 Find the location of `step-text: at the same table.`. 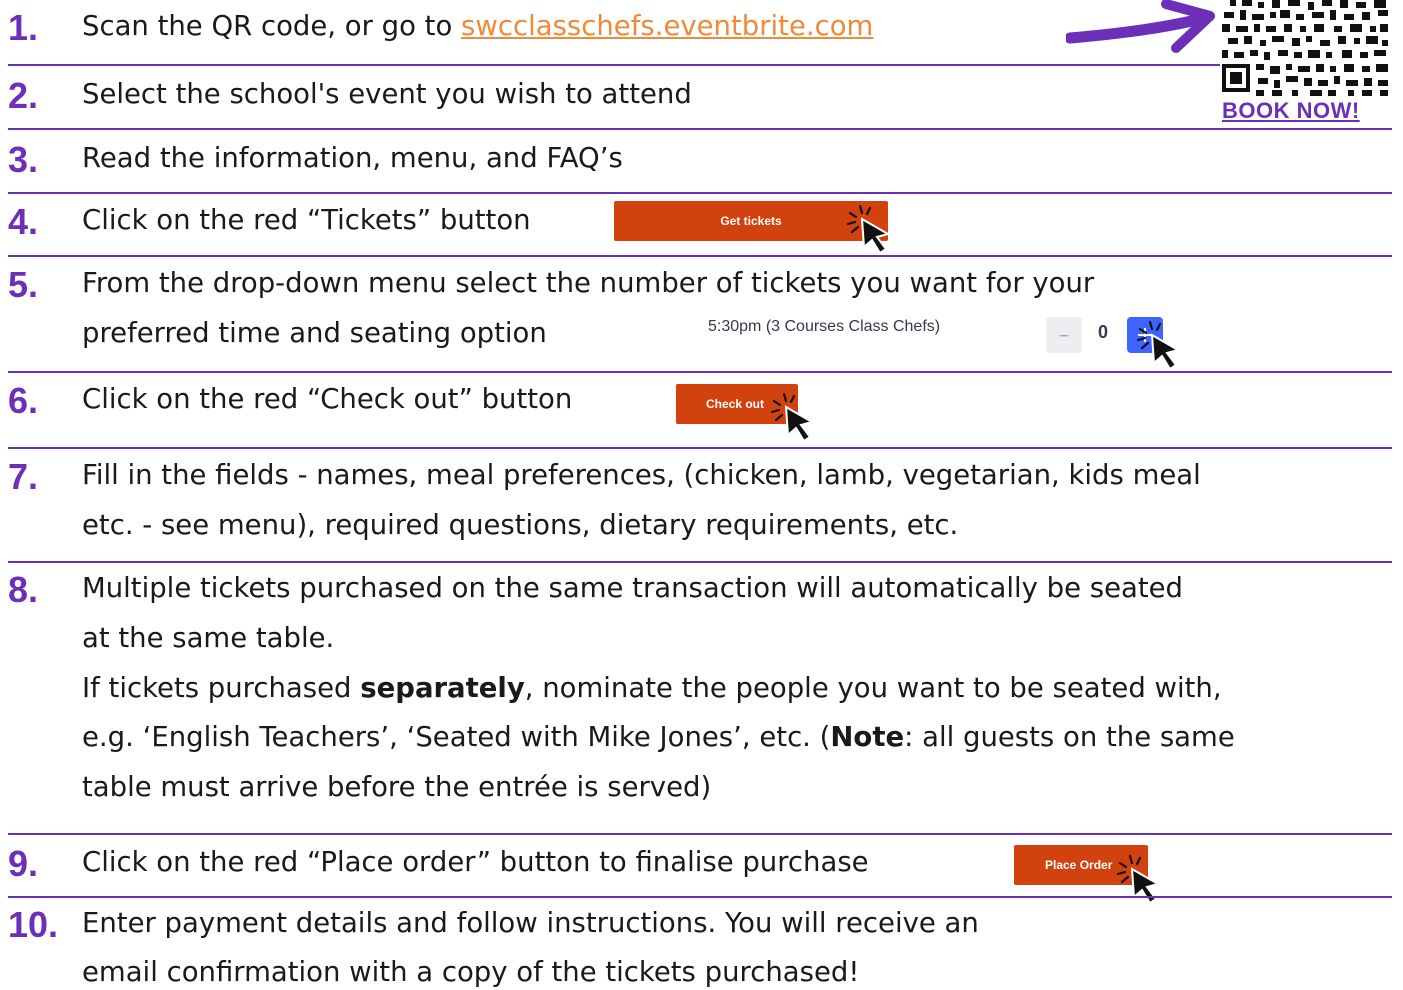

step-text: at the same table. is located at coordinates (208, 638).